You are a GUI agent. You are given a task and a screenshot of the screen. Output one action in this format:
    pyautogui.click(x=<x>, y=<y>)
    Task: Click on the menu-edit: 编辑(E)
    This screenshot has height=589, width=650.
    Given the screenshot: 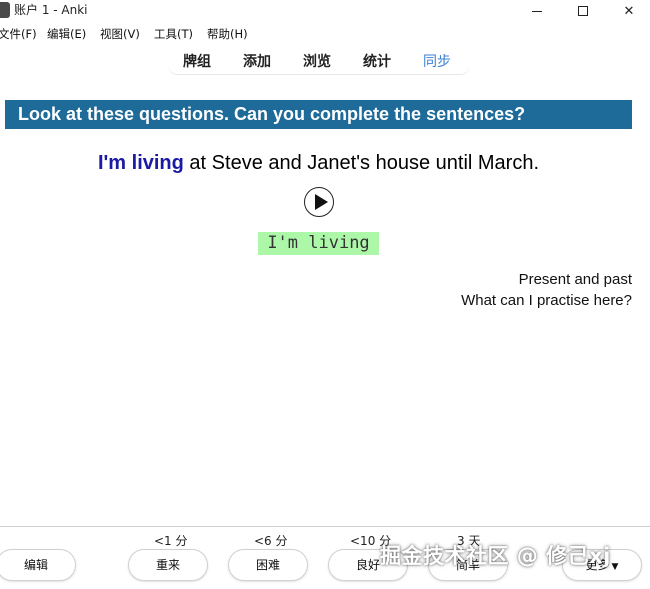 What is the action you would take?
    pyautogui.click(x=66, y=34)
    